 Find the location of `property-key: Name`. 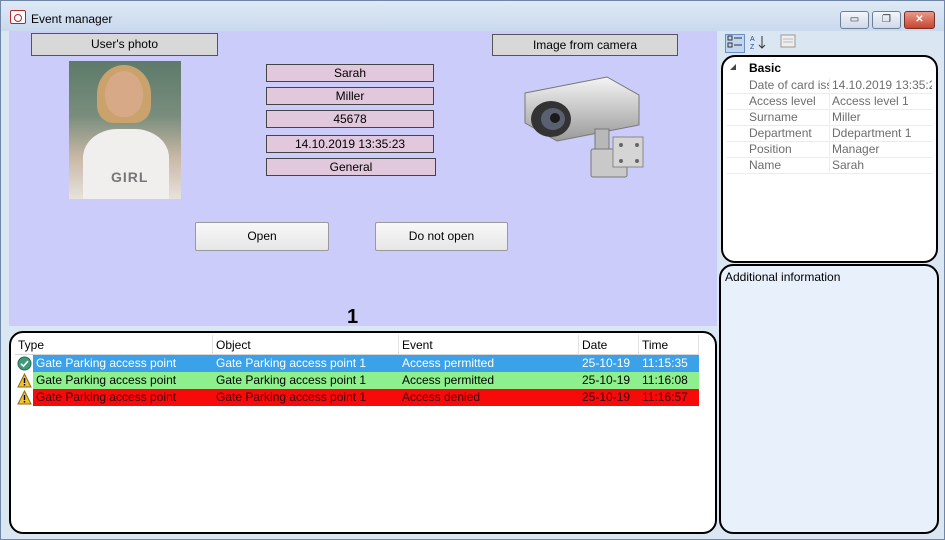

property-key: Name is located at coordinates (765, 165).